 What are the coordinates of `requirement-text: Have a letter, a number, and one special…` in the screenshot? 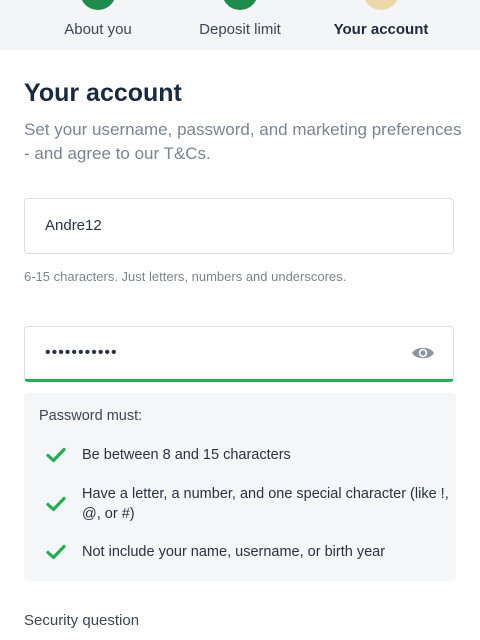 It's located at (265, 504).